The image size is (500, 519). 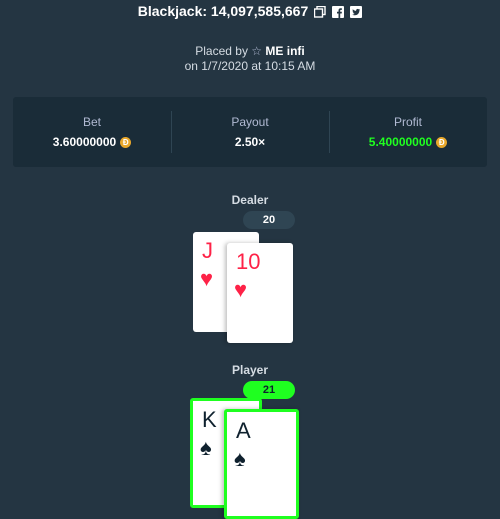 I want to click on dealer-label: Dealer, so click(x=250, y=200).